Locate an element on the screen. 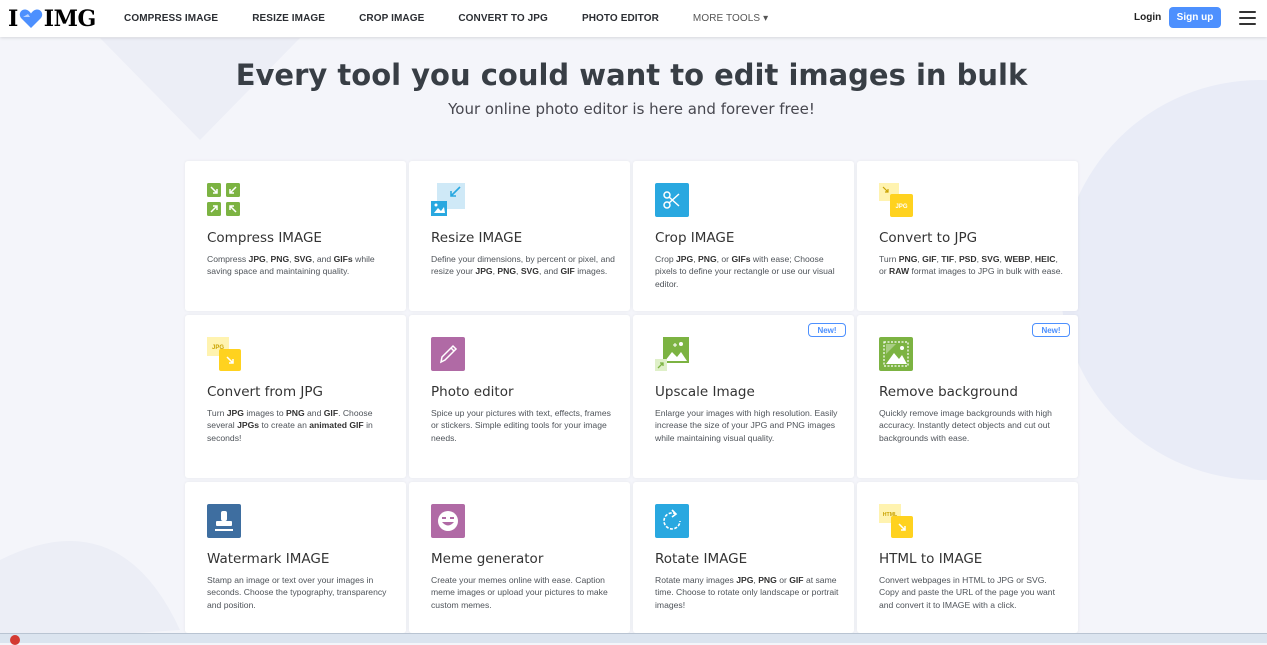 The image size is (1267, 645). resize-icon is located at coordinates (448, 199).